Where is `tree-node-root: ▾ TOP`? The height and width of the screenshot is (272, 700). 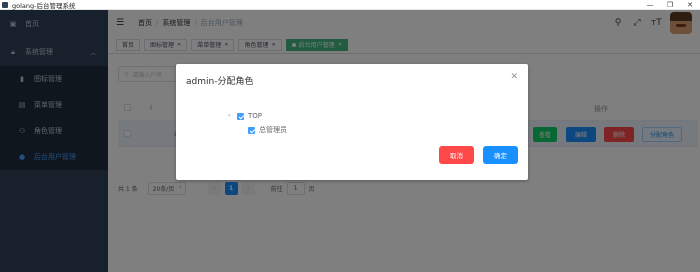 tree-node-root: ▾ TOP is located at coordinates (257, 116).